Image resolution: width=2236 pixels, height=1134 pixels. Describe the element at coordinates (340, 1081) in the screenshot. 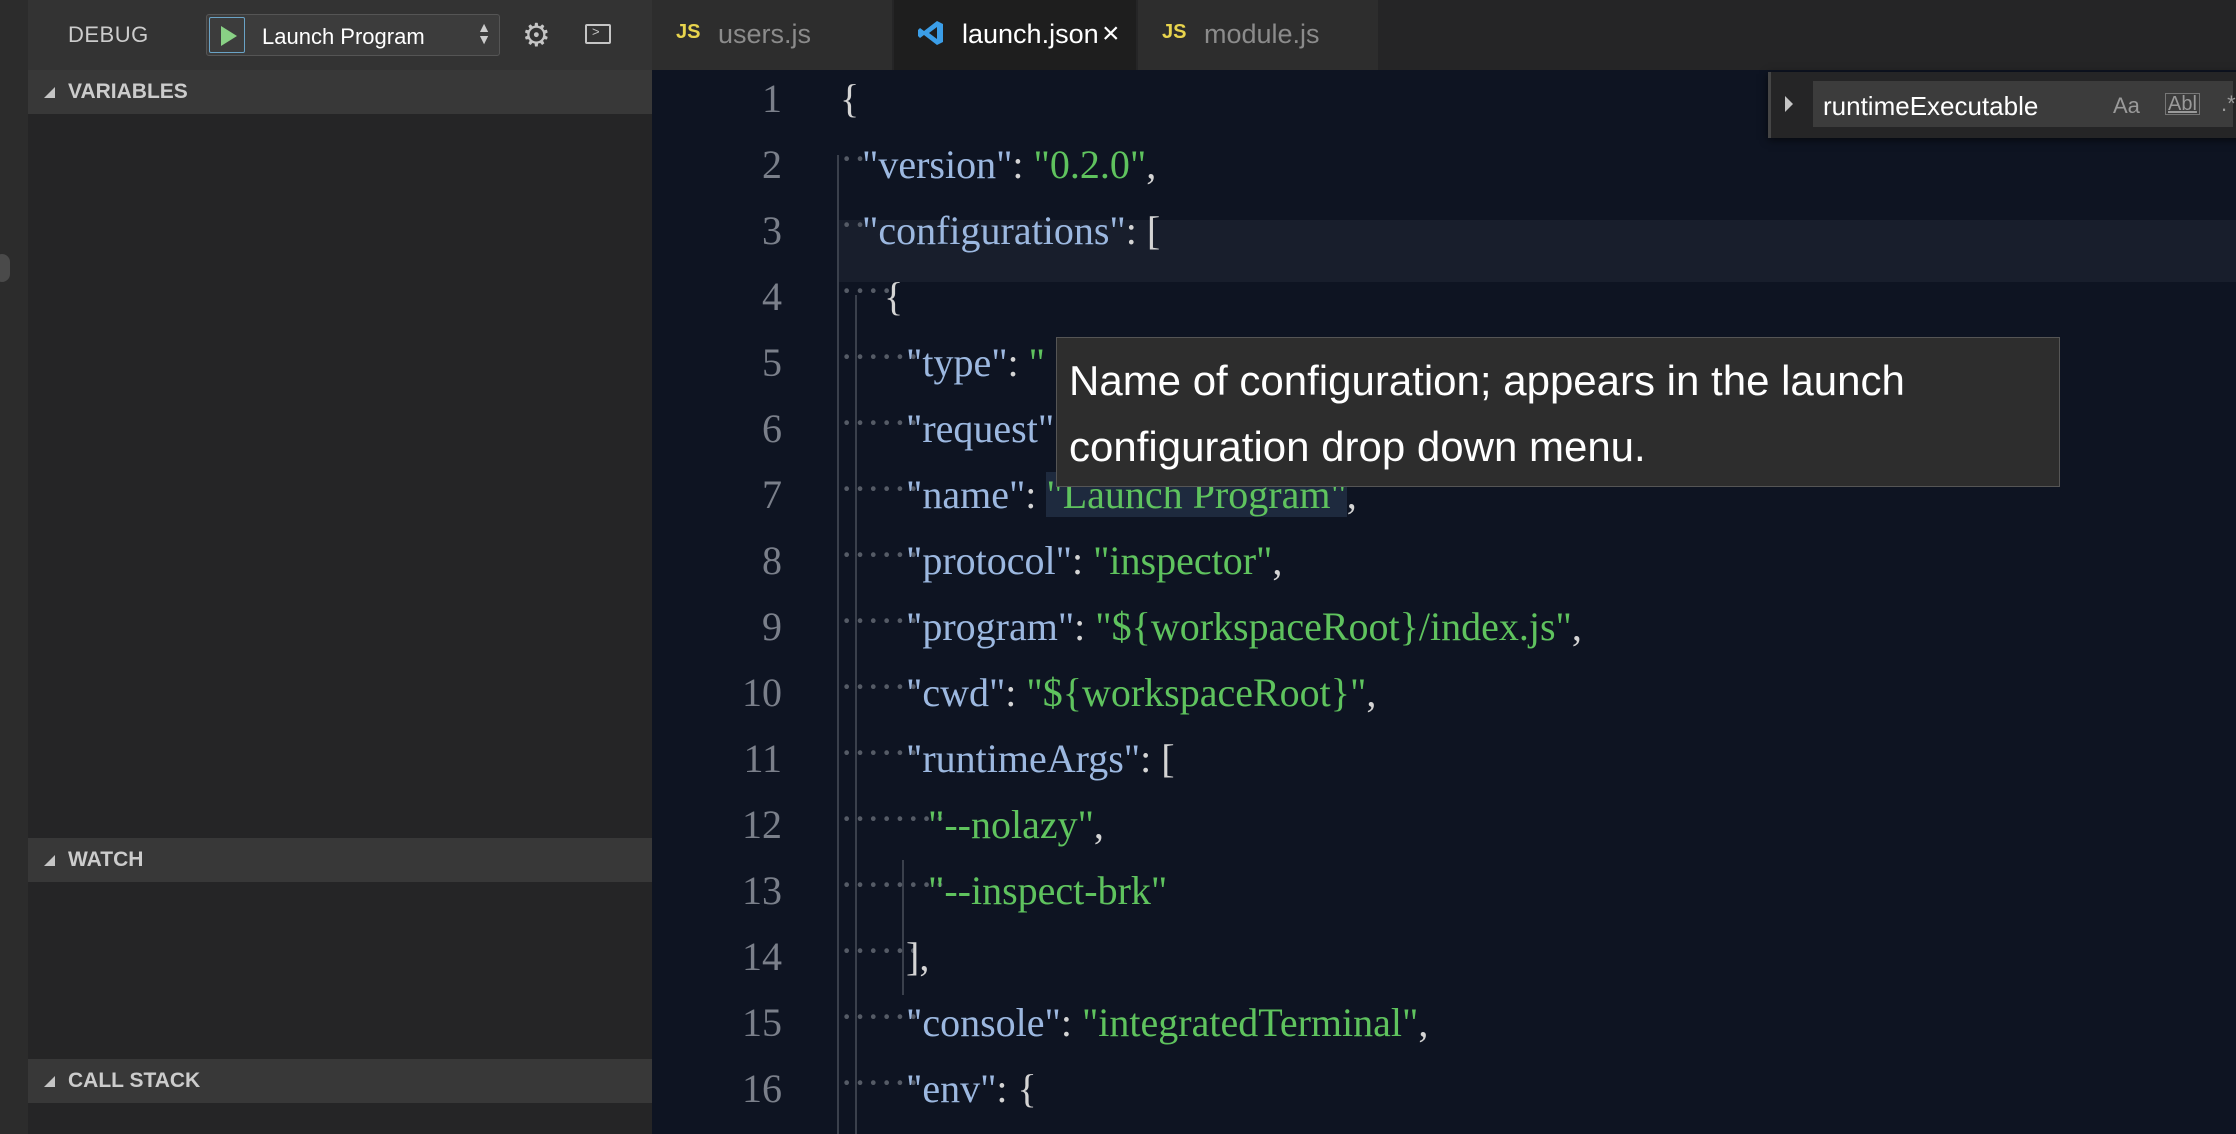

I see `section-call-stack: CALL STACK` at that location.